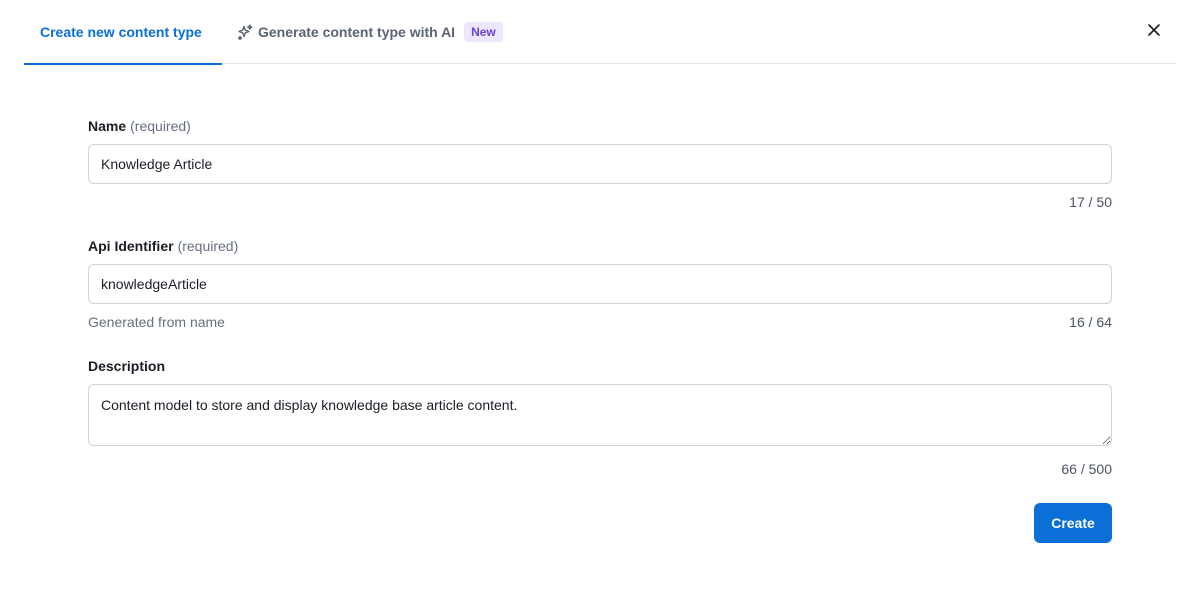  Describe the element at coordinates (107, 126) in the screenshot. I see `name-label-text: Name` at that location.